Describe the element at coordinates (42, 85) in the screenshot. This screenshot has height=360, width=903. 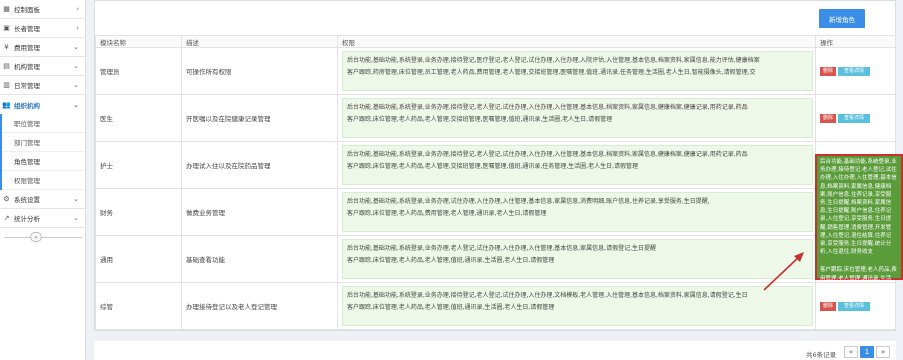
I see `sidebar-item-daily: ▥ 日常管理 ⌄` at that location.